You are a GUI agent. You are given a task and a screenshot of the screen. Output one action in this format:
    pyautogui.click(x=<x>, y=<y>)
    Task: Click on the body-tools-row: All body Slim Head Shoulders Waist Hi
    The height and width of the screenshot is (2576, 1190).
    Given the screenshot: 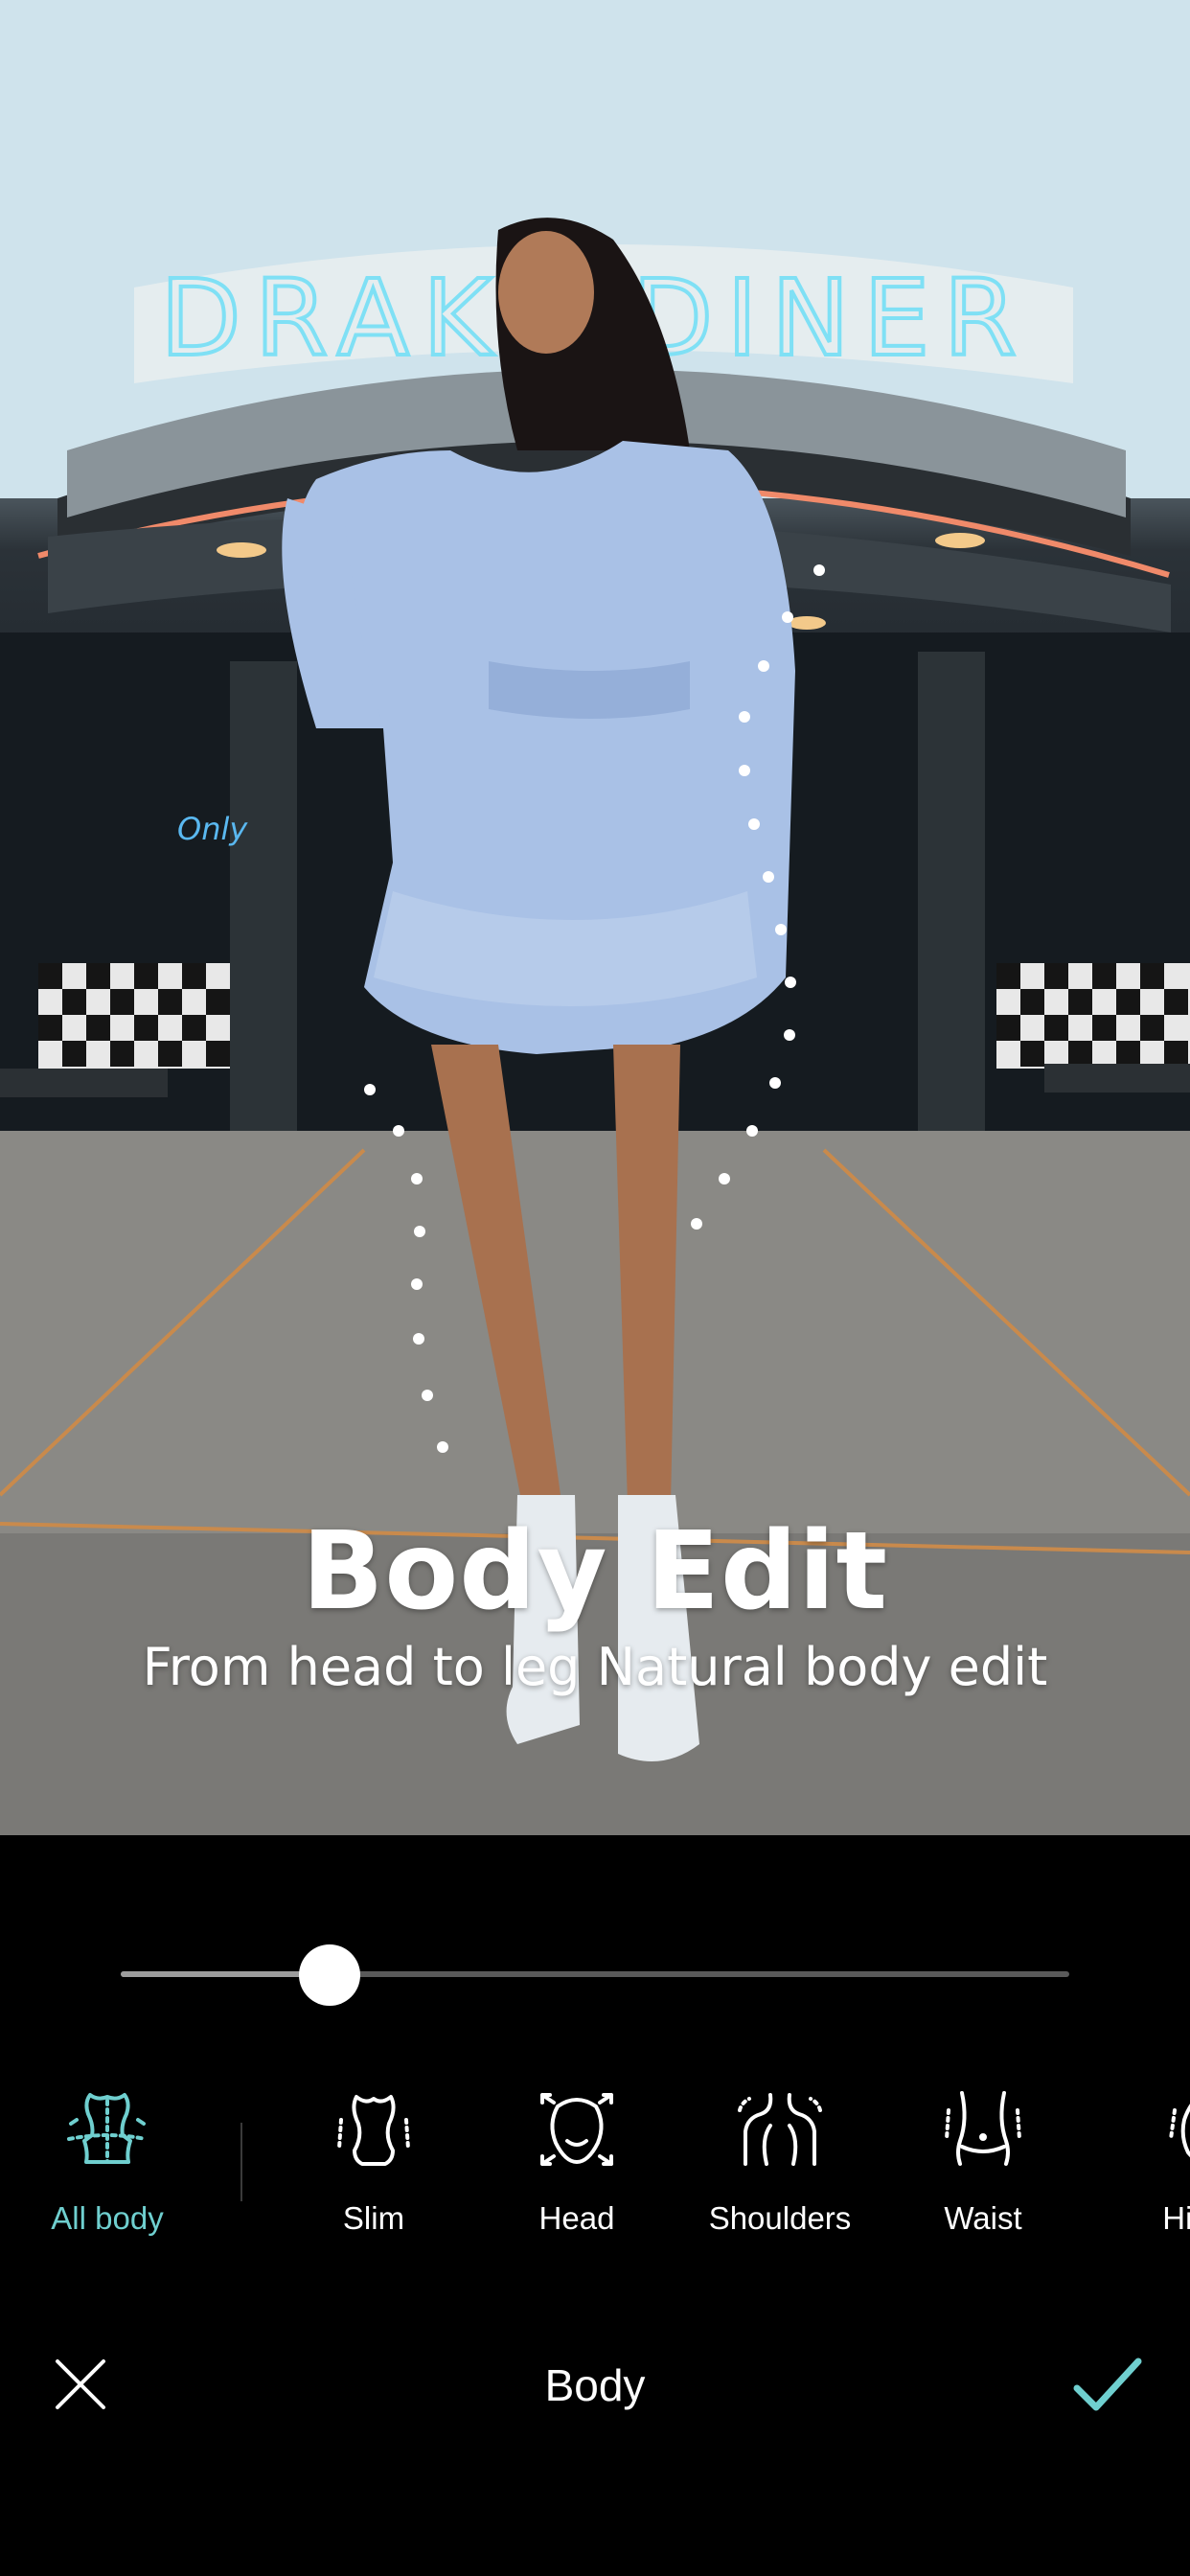 What is the action you would take?
    pyautogui.click(x=595, y=2163)
    